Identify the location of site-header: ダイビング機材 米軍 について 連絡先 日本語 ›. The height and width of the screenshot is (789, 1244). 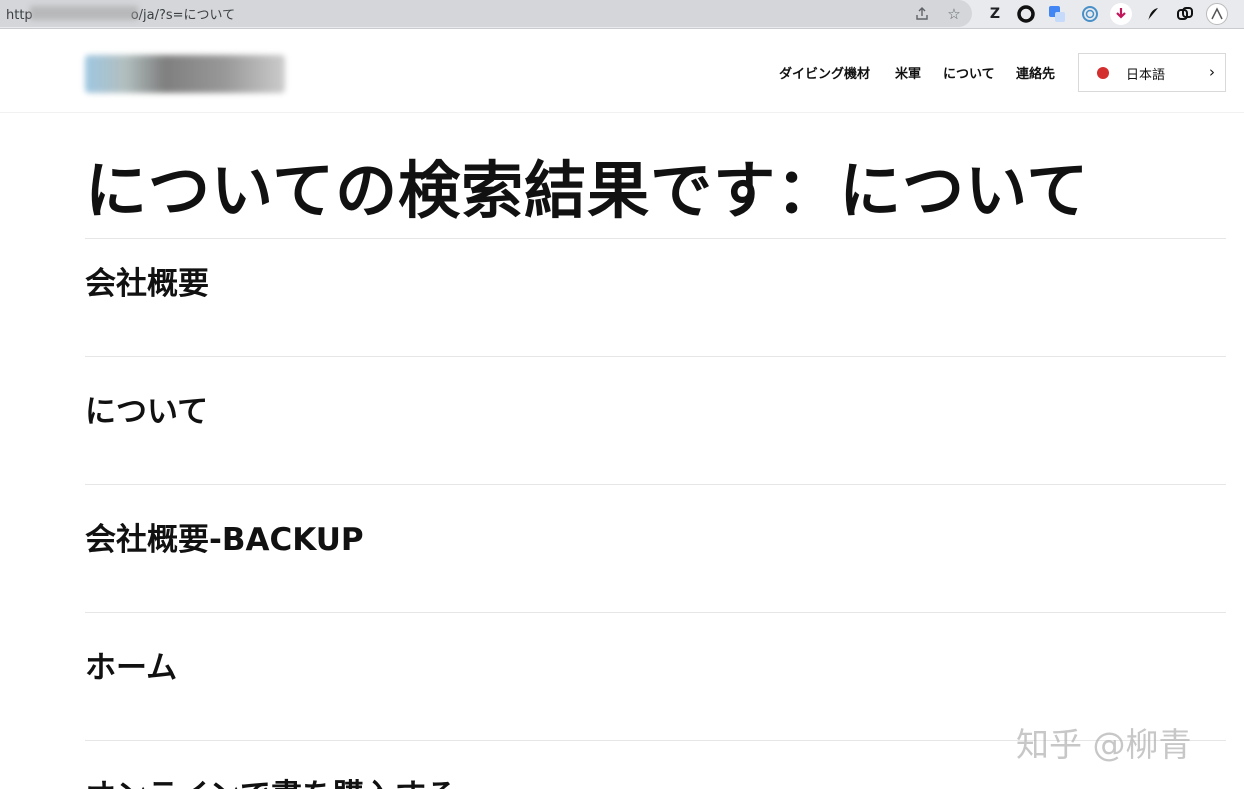
(622, 71).